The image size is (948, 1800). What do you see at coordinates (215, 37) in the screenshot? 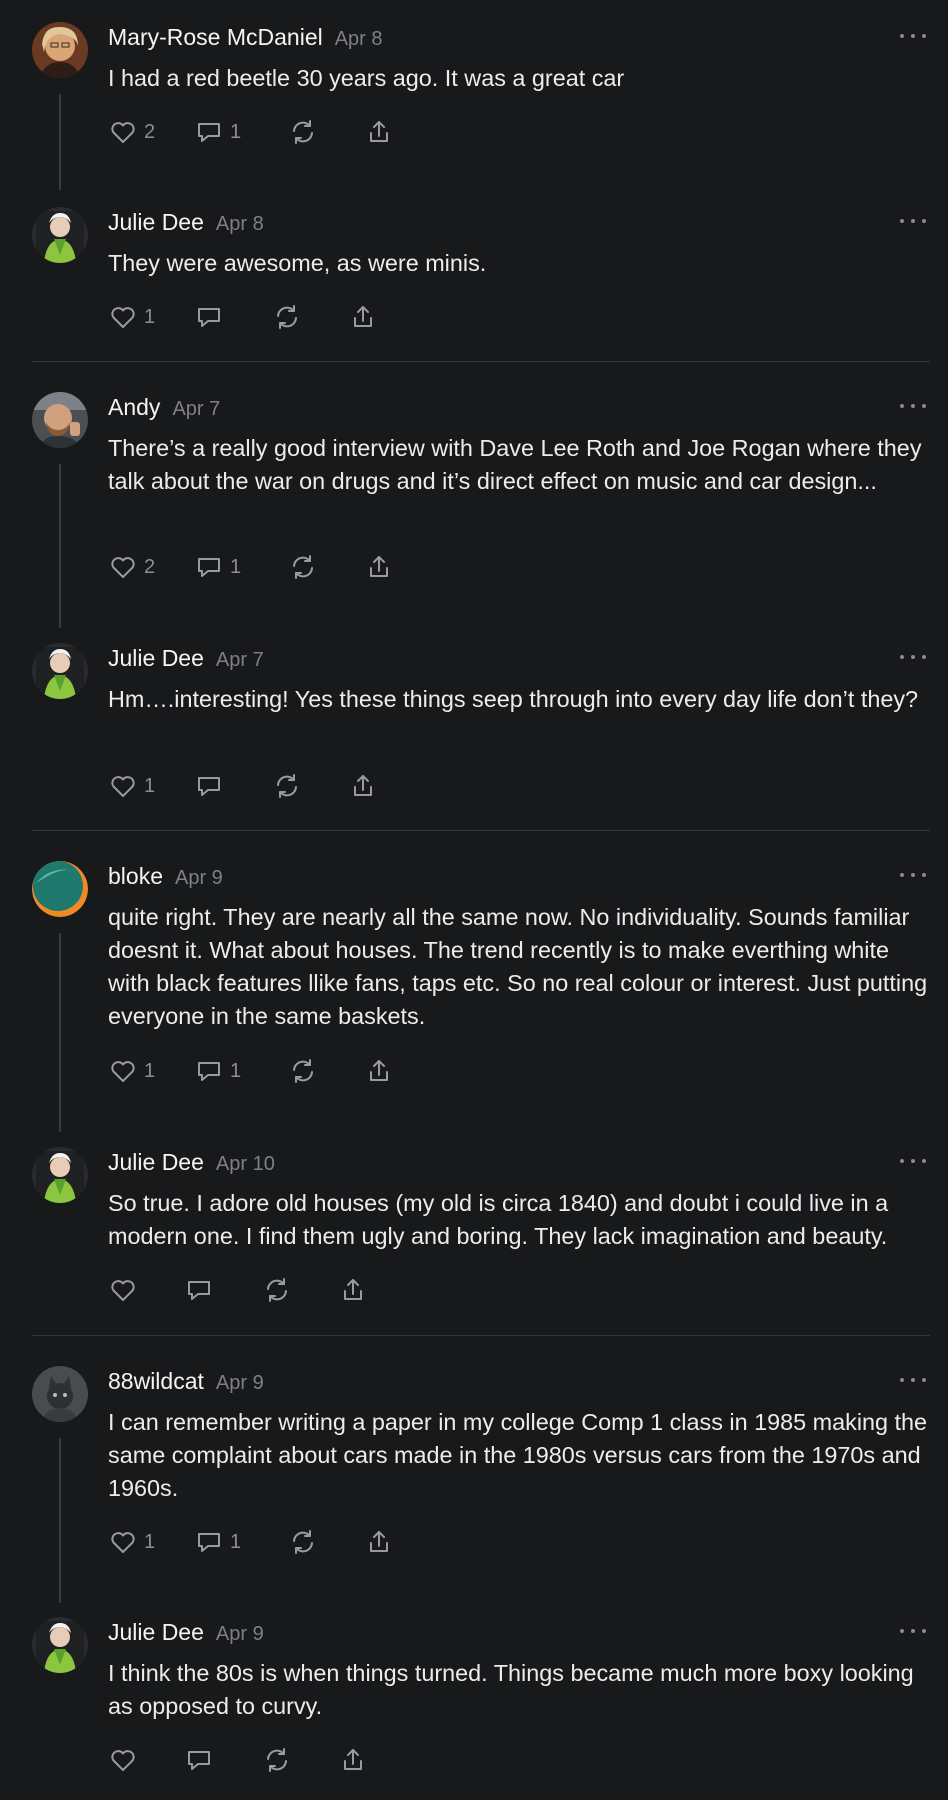
I see `author-name: Mary-Rose McDaniel` at bounding box center [215, 37].